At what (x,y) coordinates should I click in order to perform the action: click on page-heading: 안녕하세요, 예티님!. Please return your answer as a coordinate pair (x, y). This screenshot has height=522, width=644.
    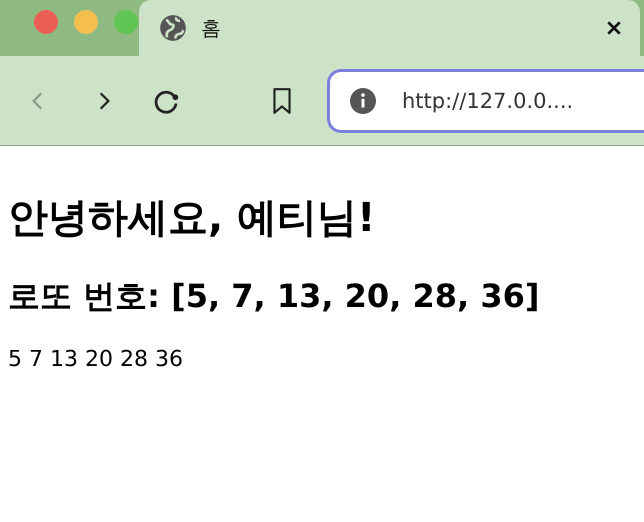
    Looking at the image, I should click on (192, 218).